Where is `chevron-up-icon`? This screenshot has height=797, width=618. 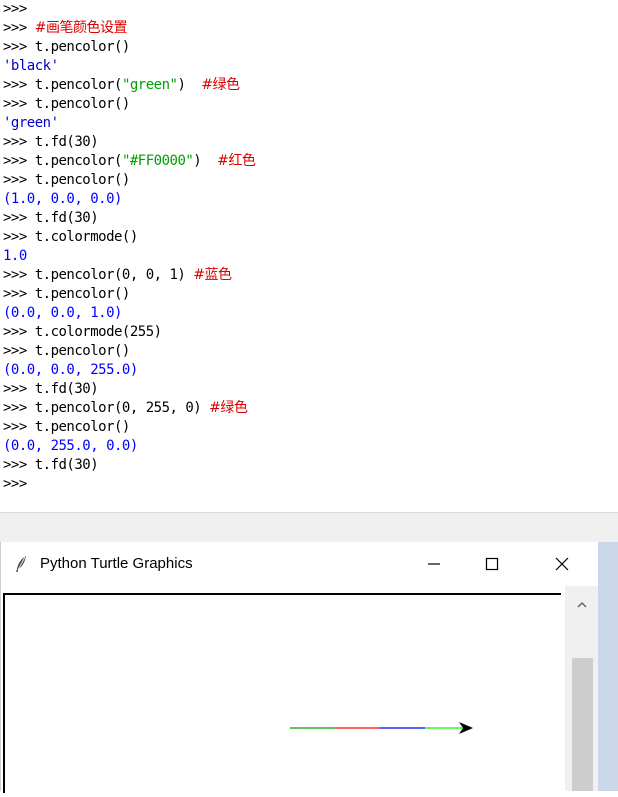 chevron-up-icon is located at coordinates (582, 604).